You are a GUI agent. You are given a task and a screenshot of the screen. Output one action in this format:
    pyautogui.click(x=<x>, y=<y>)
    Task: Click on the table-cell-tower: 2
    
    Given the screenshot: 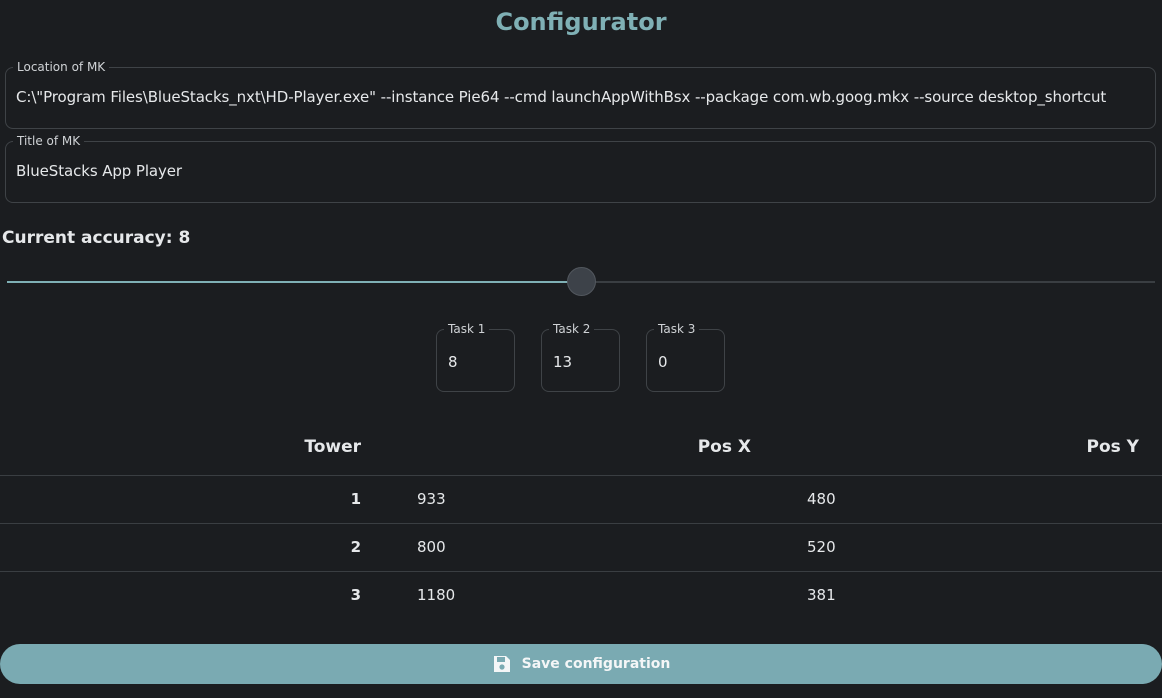 What is the action you would take?
    pyautogui.click(x=355, y=547)
    